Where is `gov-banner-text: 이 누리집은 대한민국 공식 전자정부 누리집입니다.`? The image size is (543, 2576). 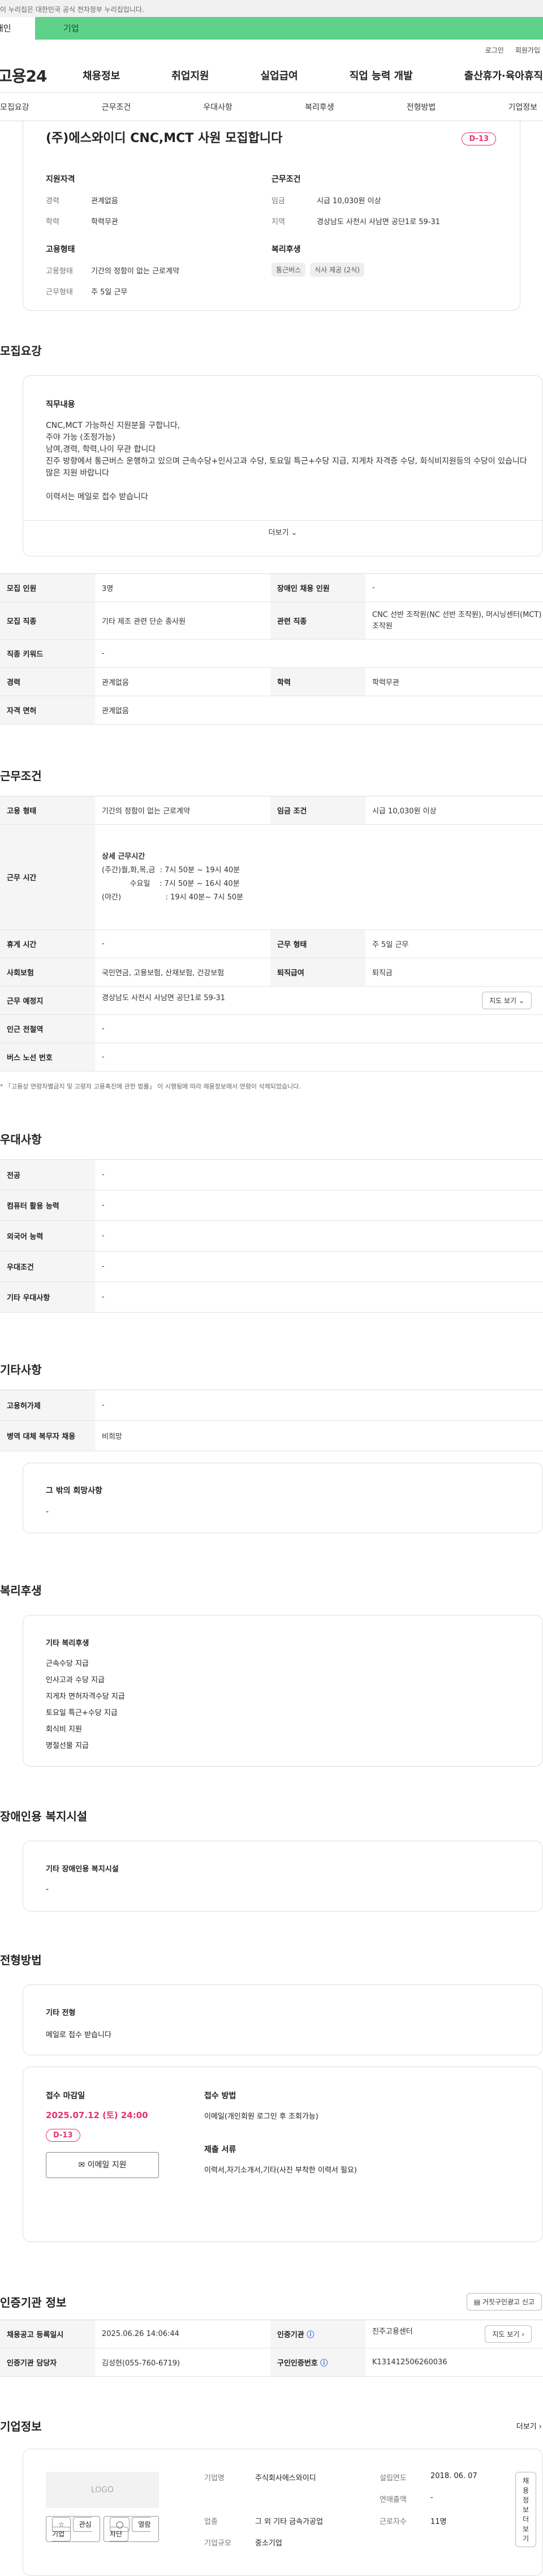
gov-banner-text: 이 누리집은 대한민국 공식 전자정부 누리집입니다. is located at coordinates (72, 10).